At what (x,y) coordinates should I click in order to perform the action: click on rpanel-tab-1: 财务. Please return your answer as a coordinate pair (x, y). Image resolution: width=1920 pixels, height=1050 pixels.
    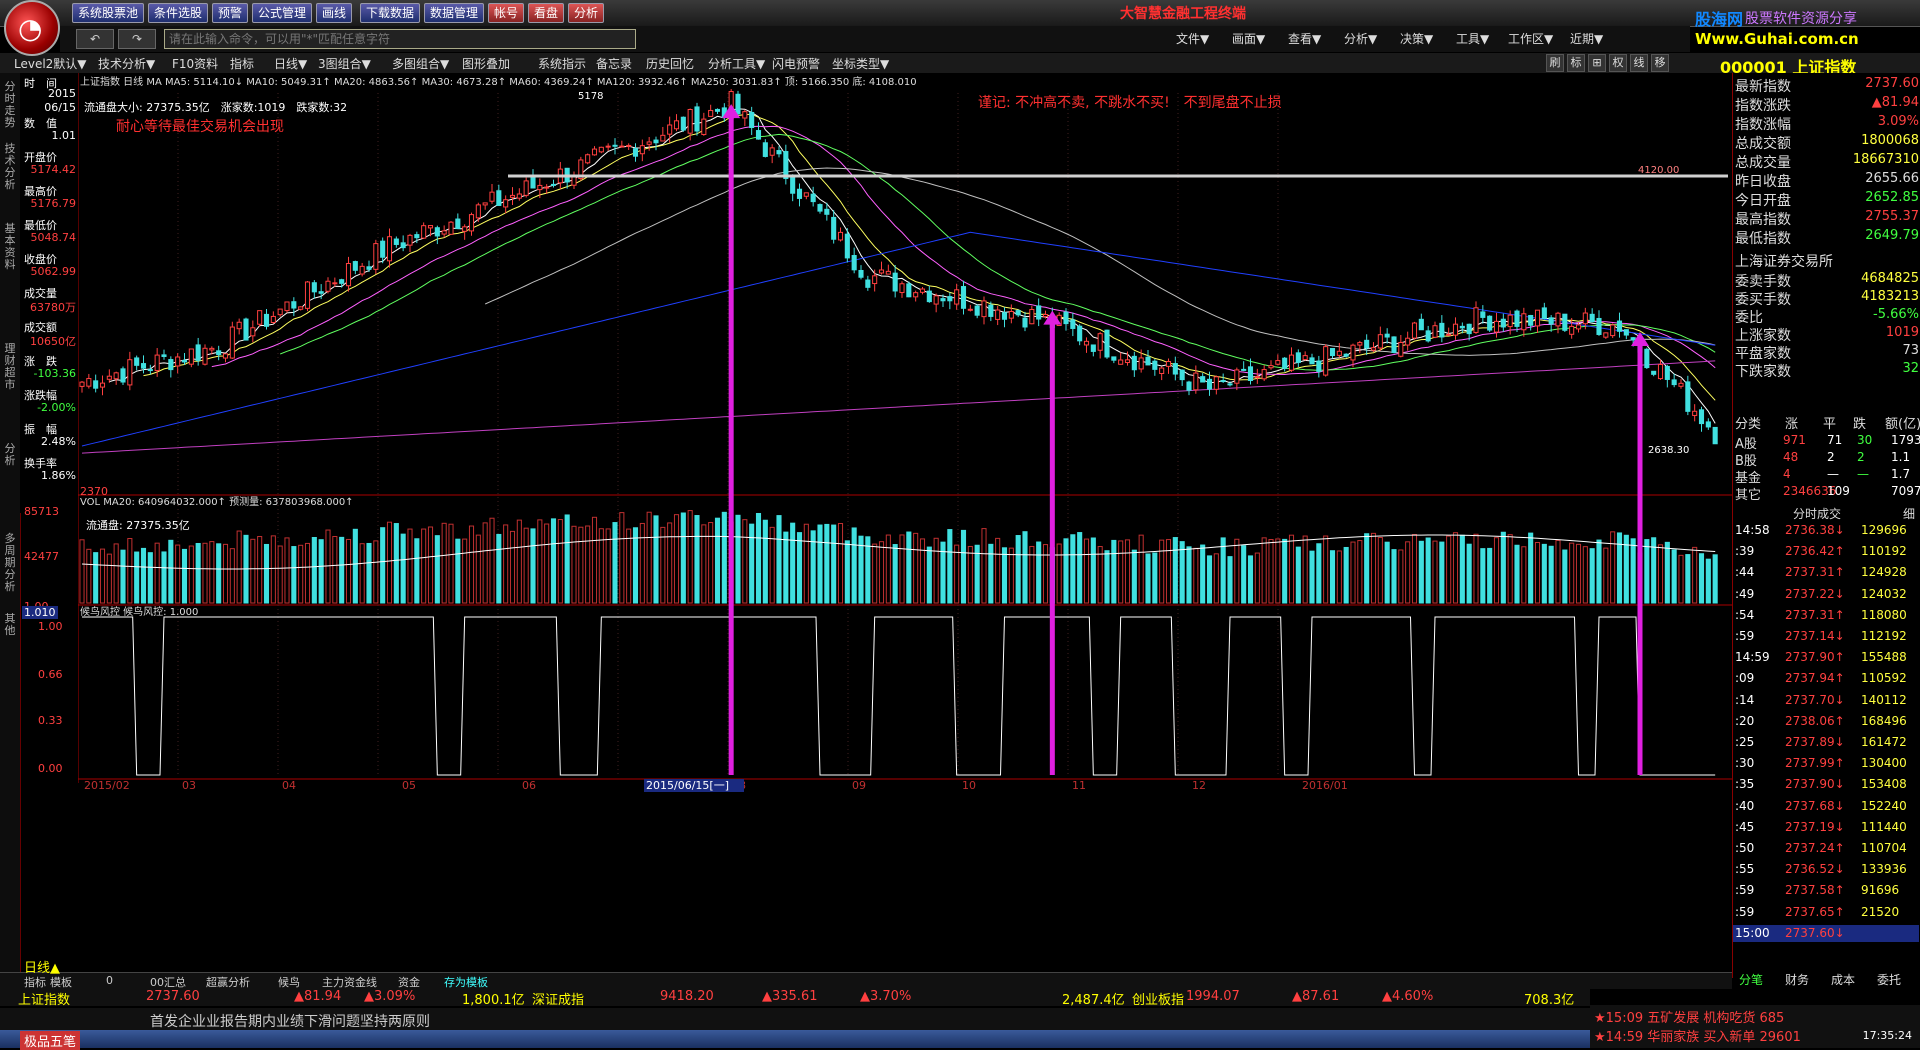
    Looking at the image, I should click on (1797, 979).